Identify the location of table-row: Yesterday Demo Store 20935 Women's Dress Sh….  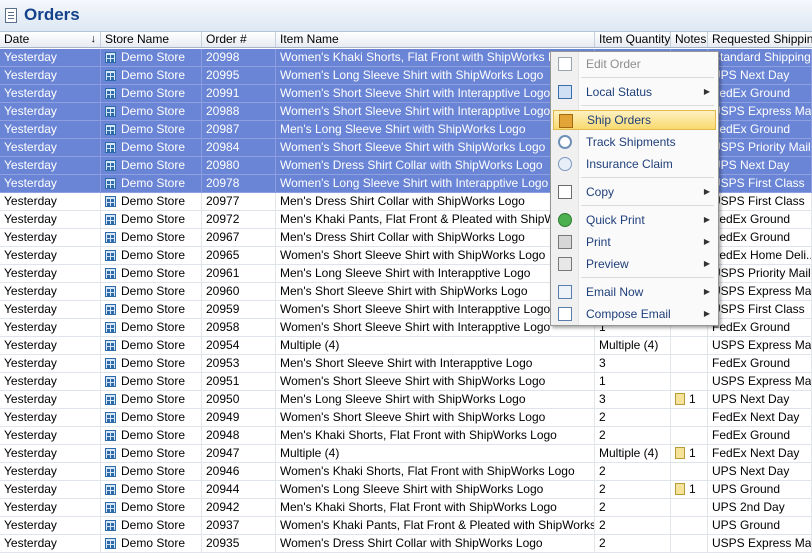
(406, 544).